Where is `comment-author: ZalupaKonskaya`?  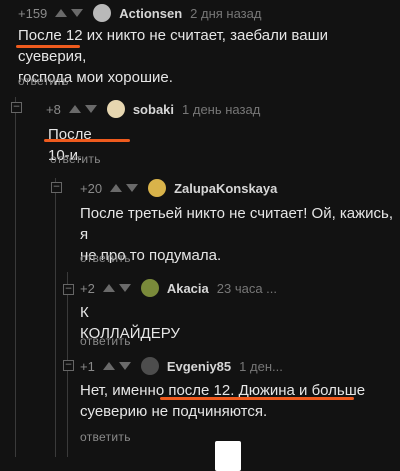
comment-author: ZalupaKonskaya is located at coordinates (225, 188).